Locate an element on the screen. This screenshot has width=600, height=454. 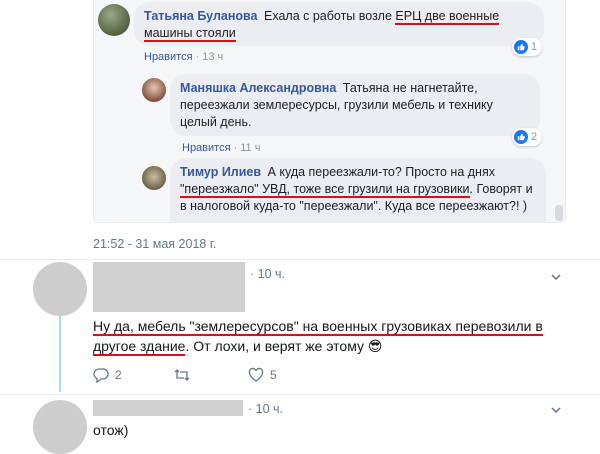
comment-author: Тимур Илиев is located at coordinates (220, 172).